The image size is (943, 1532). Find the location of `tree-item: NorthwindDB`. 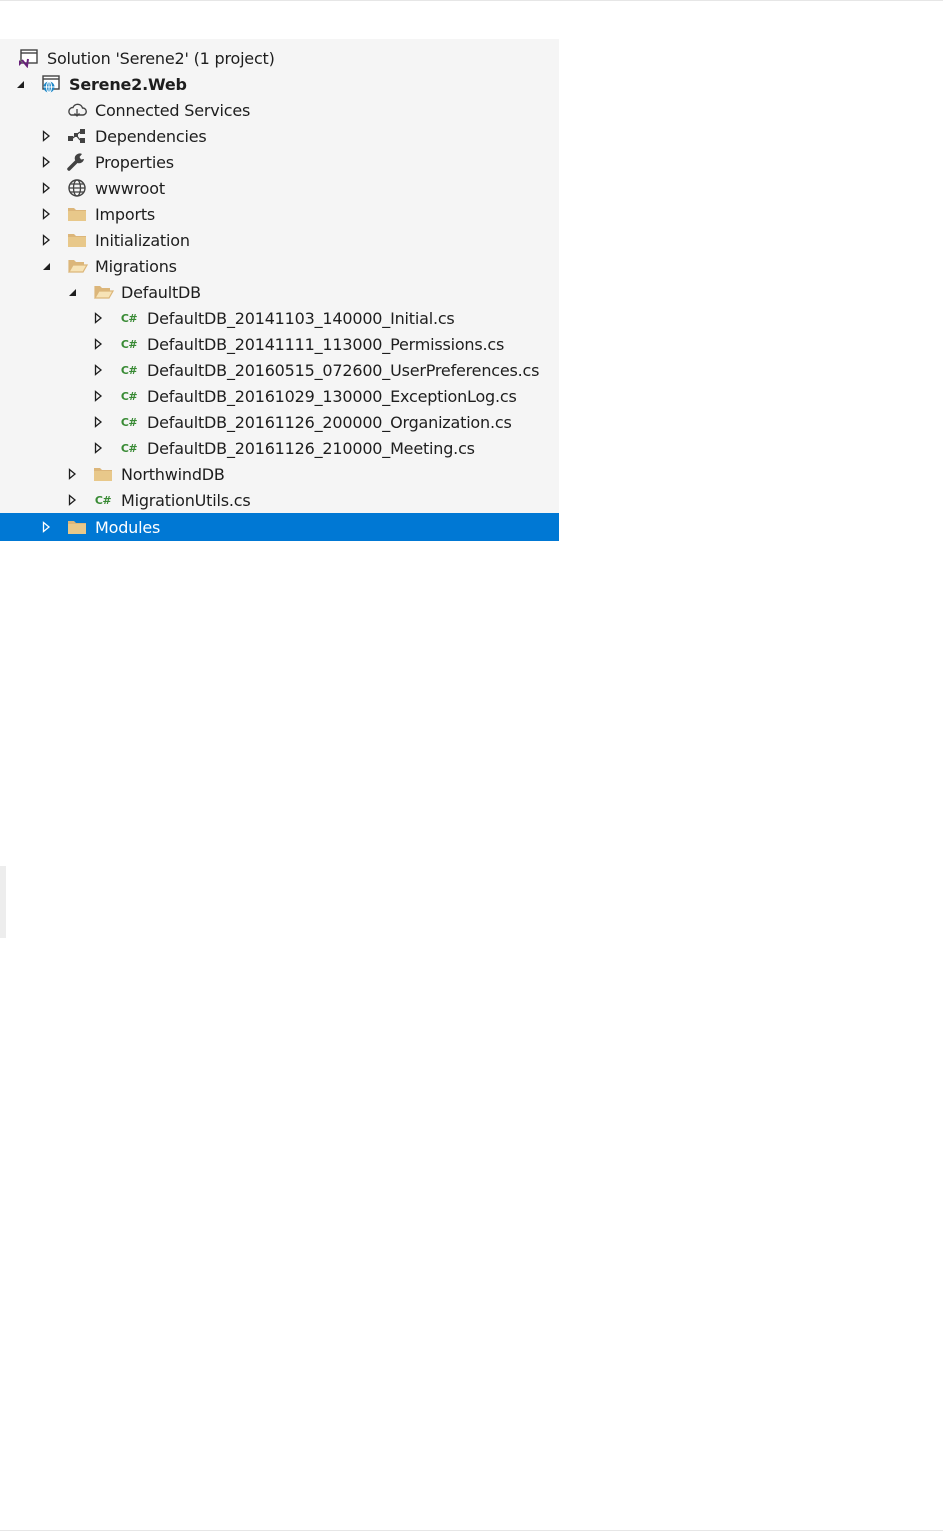

tree-item: NorthwindDB is located at coordinates (279, 474).